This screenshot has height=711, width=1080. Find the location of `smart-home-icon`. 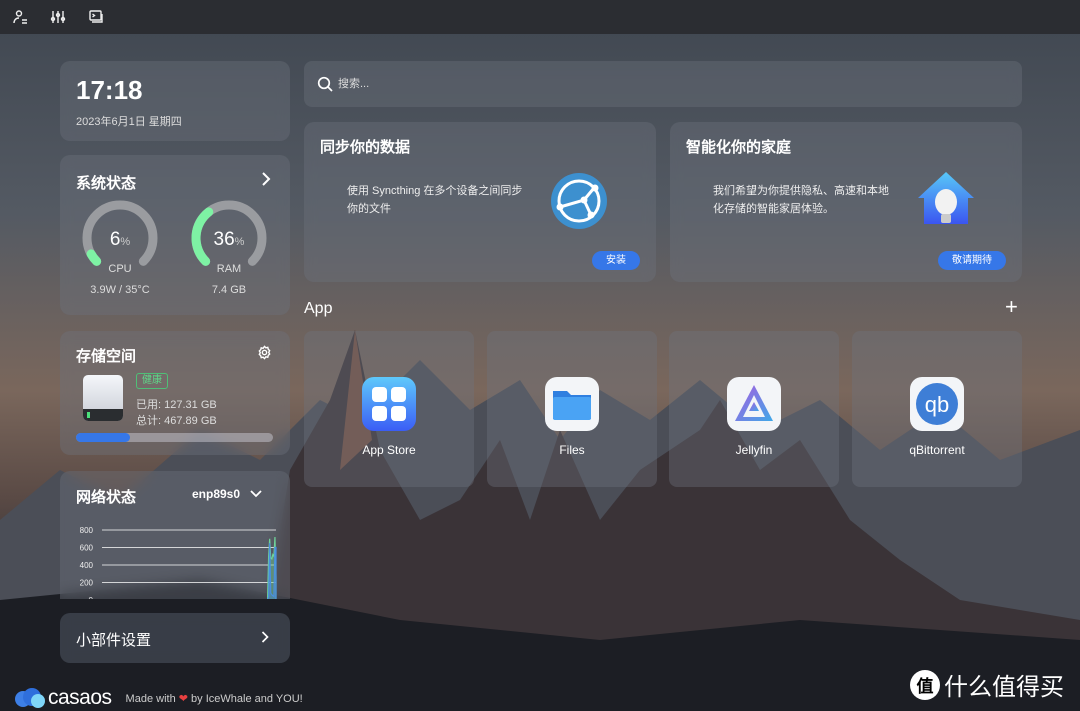

smart-home-icon is located at coordinates (946, 198).